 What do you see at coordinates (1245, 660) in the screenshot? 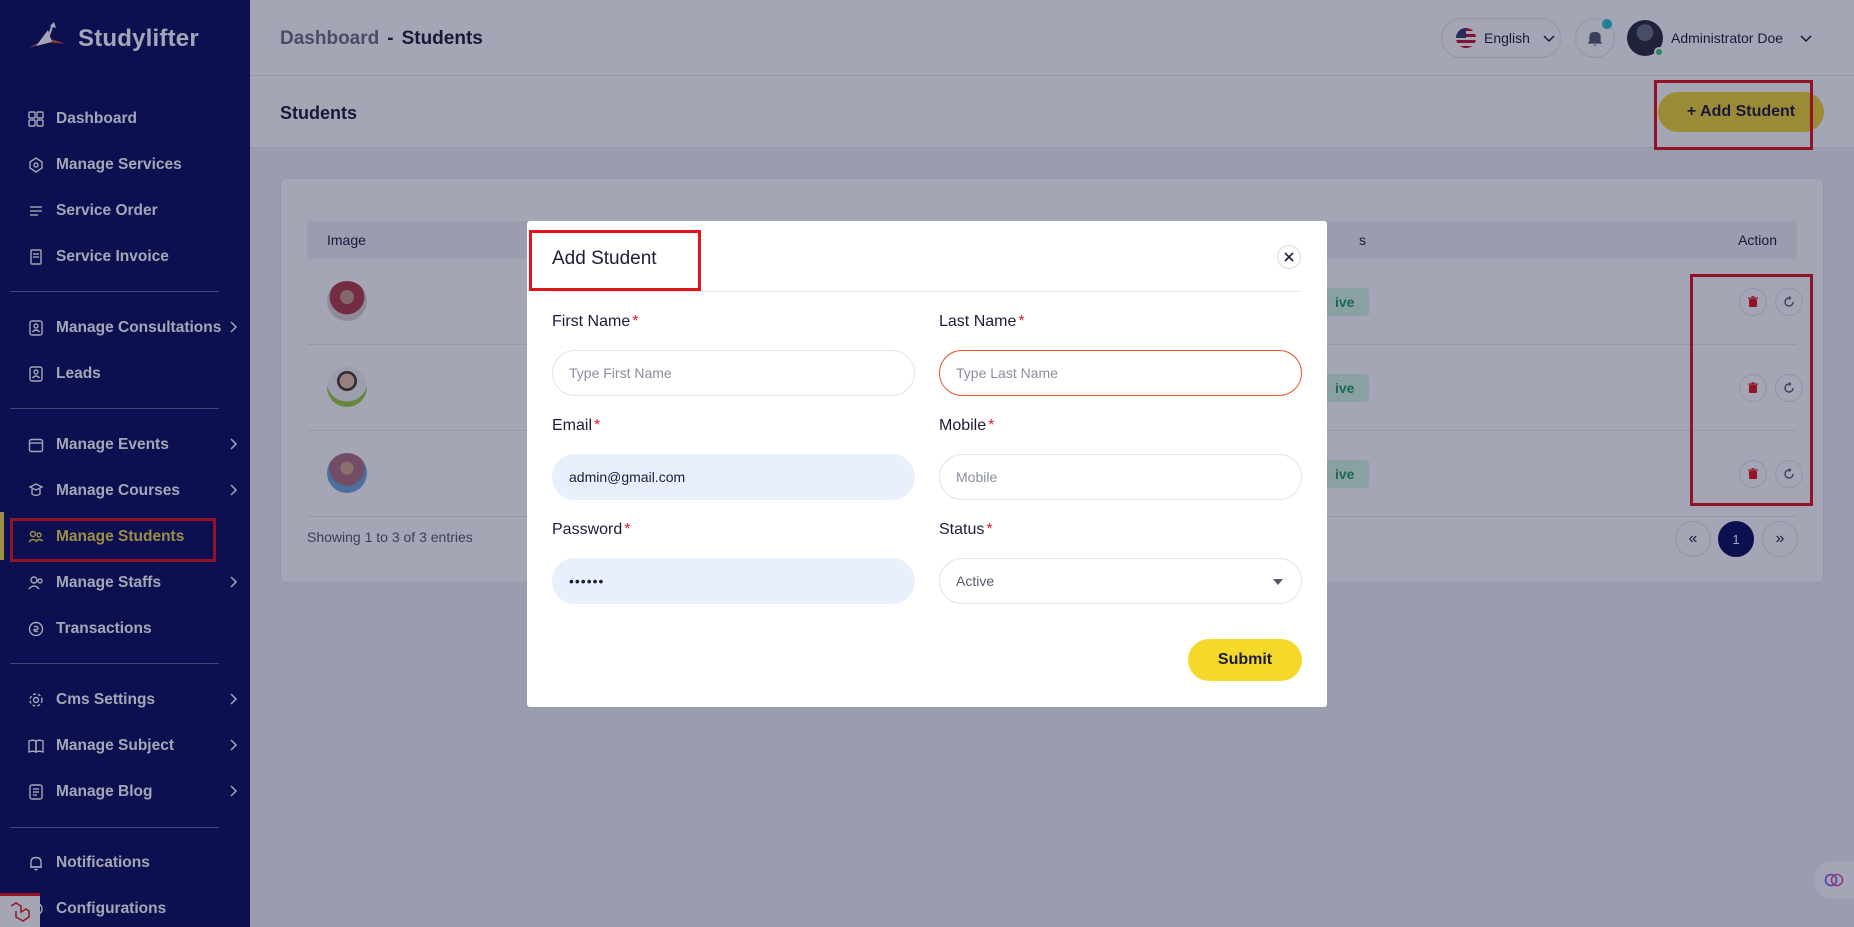
I see `submit-button: Submit` at bounding box center [1245, 660].